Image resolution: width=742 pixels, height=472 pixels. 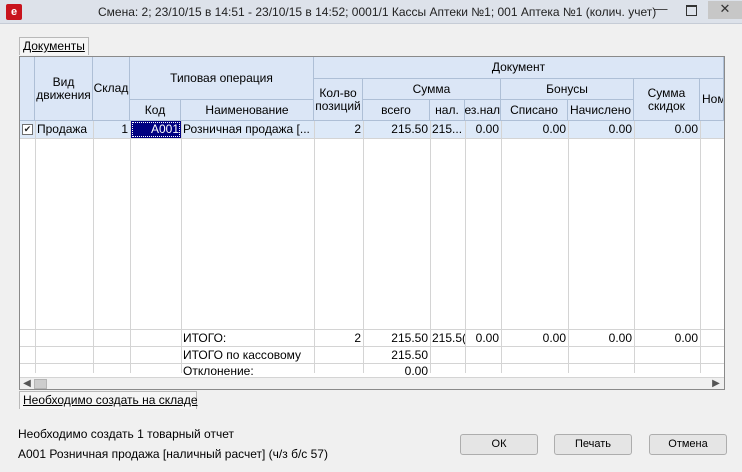 What do you see at coordinates (111, 89) in the screenshot?
I see `header-warehouse: Склад` at bounding box center [111, 89].